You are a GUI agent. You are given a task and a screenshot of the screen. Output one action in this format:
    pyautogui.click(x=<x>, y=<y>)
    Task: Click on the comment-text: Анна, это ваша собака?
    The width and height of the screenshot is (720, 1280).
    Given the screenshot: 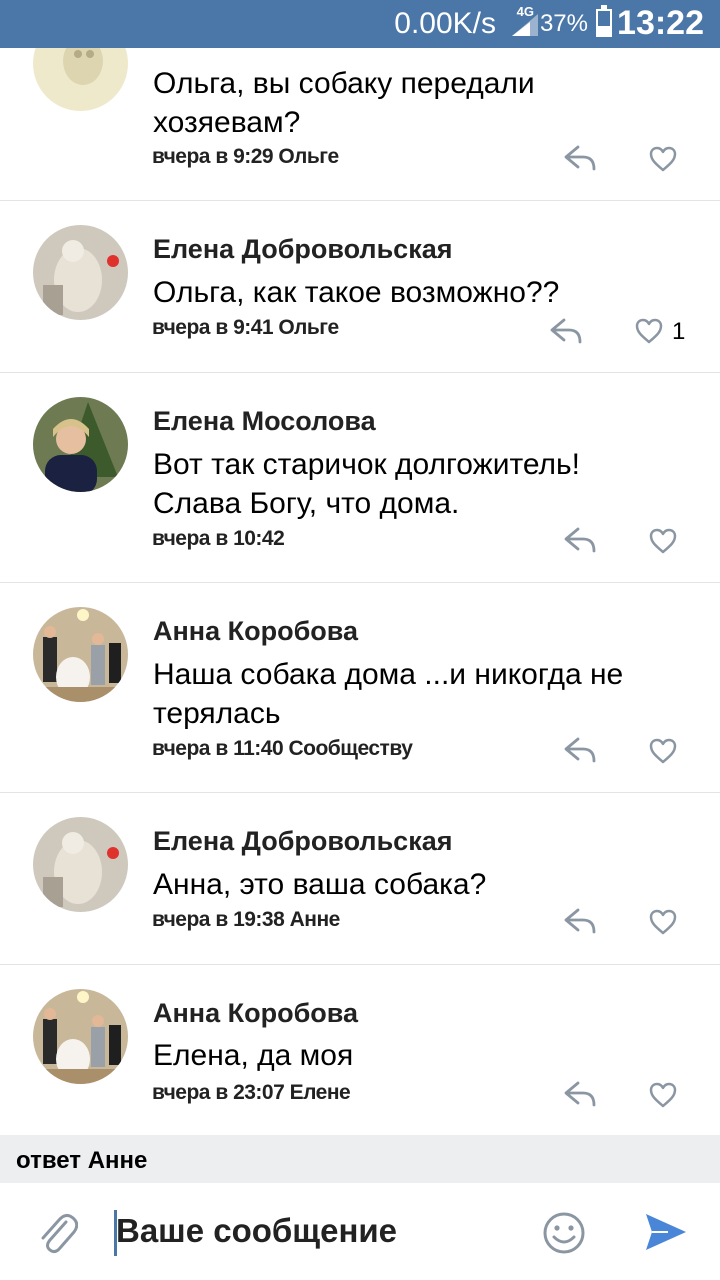 What is the action you would take?
    pyautogui.click(x=320, y=884)
    